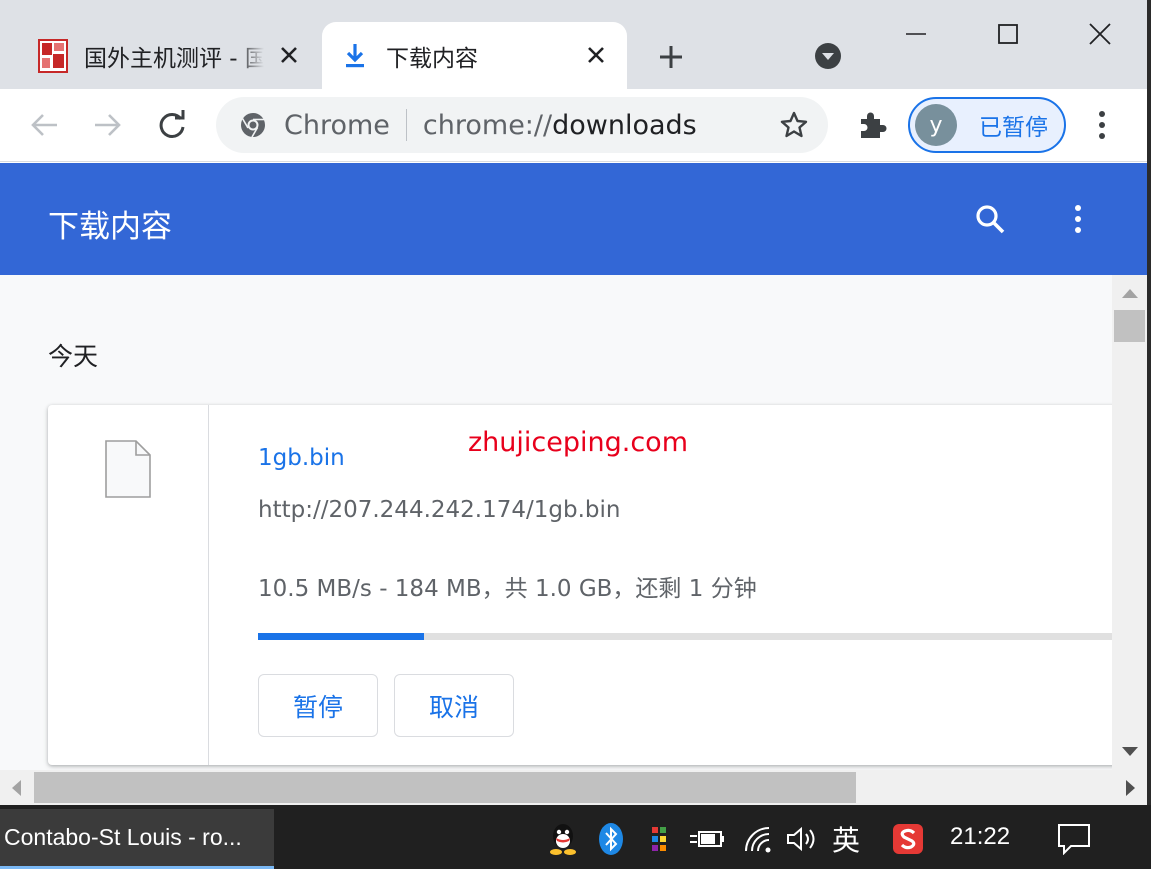  What do you see at coordinates (318, 705) in the screenshot?
I see `pause-button: 暂停` at bounding box center [318, 705].